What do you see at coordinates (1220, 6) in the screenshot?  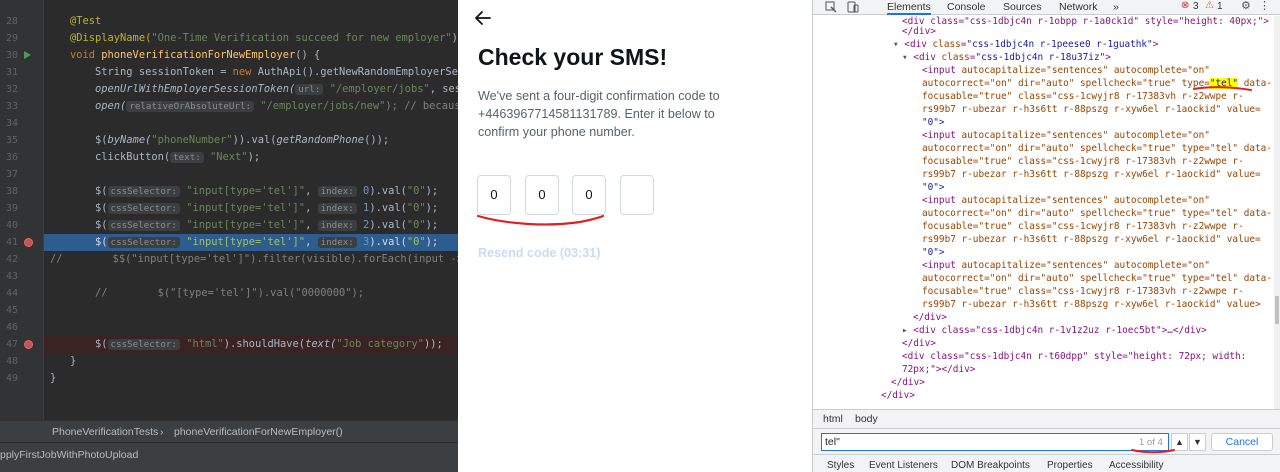 I see `warning-count: 1` at bounding box center [1220, 6].